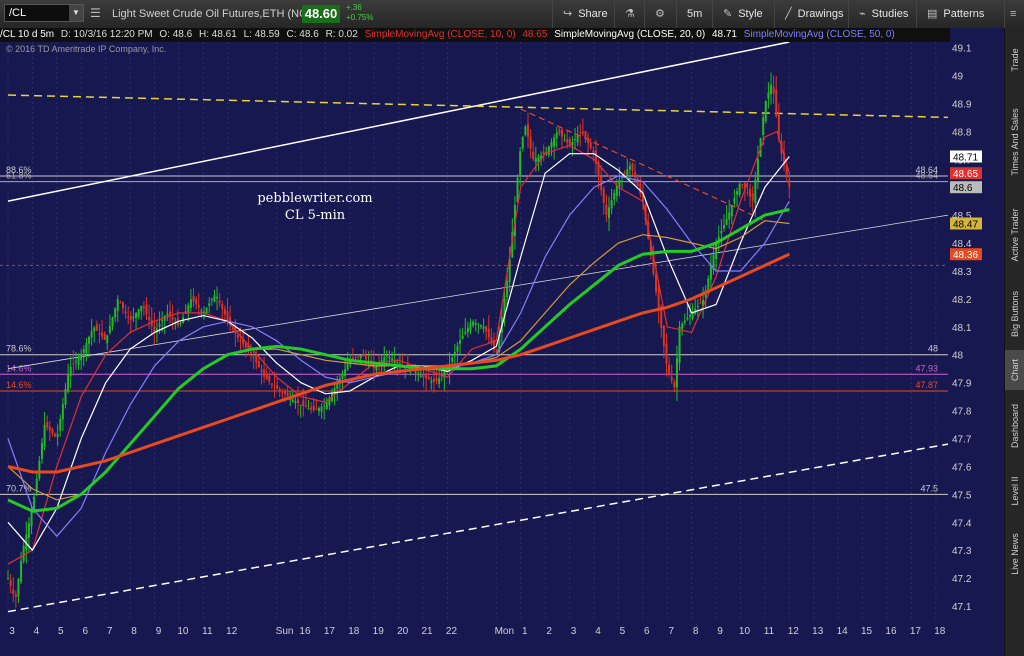 This screenshot has height=656, width=1024. Describe the element at coordinates (330, 631) in the screenshot. I see `x-axis-tick-label: 17` at that location.